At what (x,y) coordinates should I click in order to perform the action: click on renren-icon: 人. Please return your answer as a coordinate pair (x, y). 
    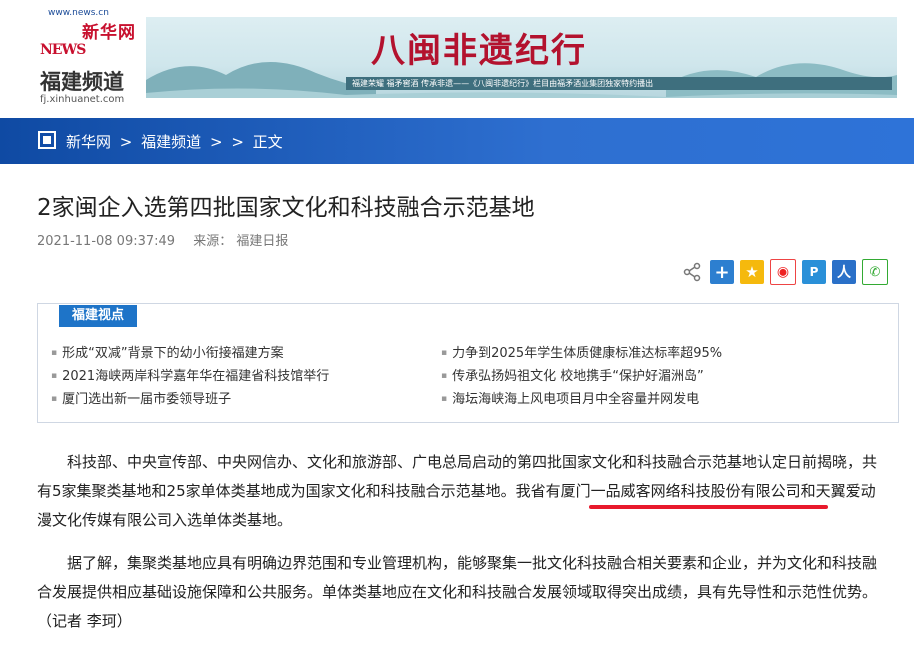
    Looking at the image, I should click on (844, 272).